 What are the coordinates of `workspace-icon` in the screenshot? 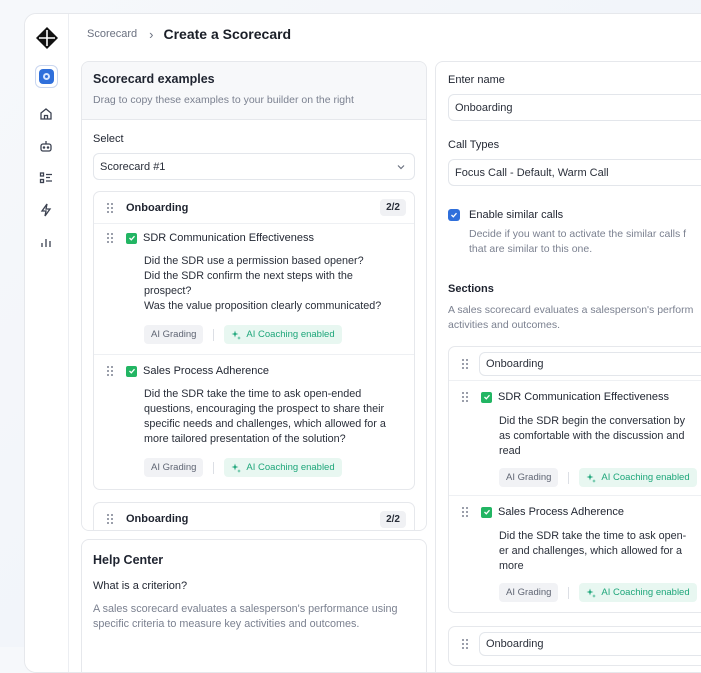 It's located at (46, 76).